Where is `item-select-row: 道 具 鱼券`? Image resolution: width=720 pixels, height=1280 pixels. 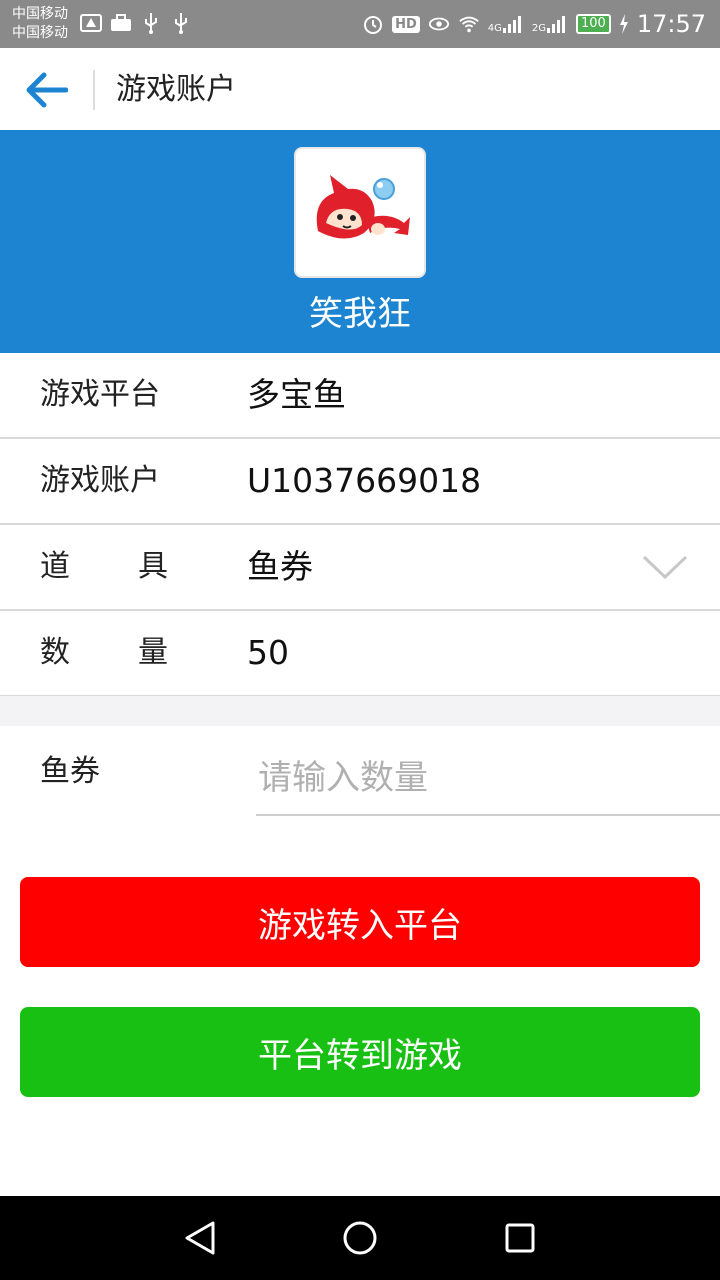
item-select-row: 道 具 鱼券 is located at coordinates (360, 568).